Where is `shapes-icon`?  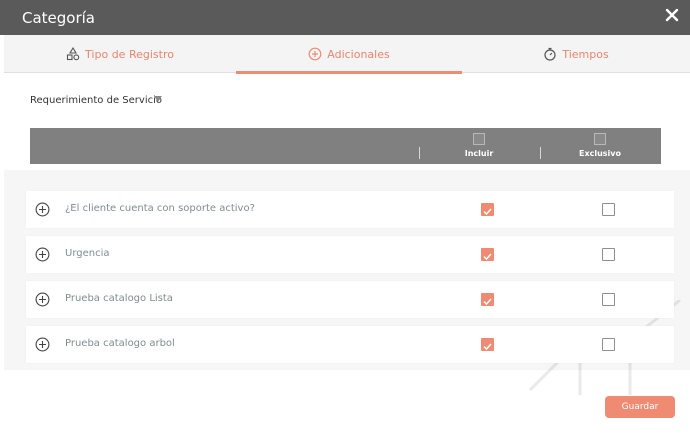
shapes-icon is located at coordinates (73, 54).